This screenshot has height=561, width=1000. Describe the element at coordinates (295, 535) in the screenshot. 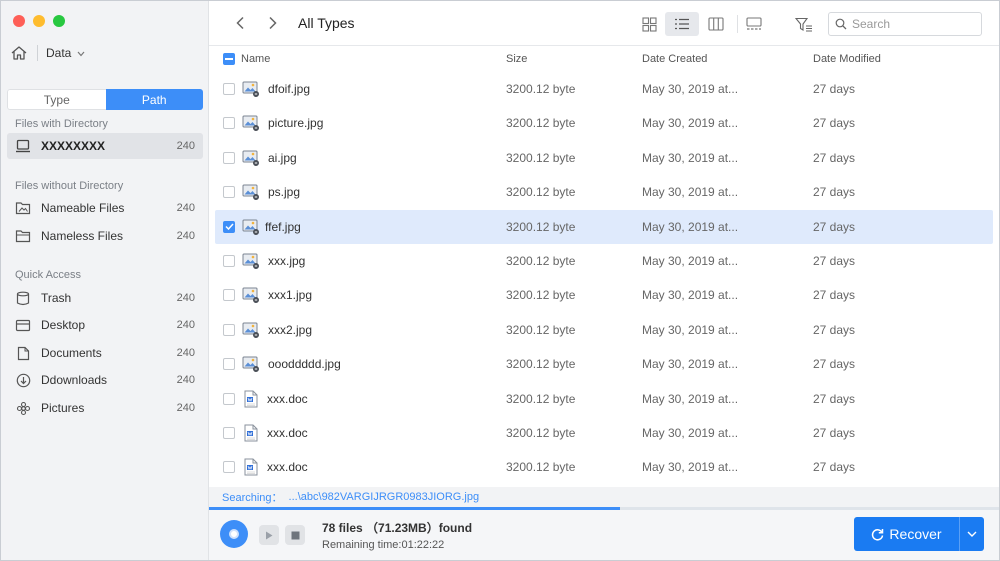

I see `stop-button` at that location.